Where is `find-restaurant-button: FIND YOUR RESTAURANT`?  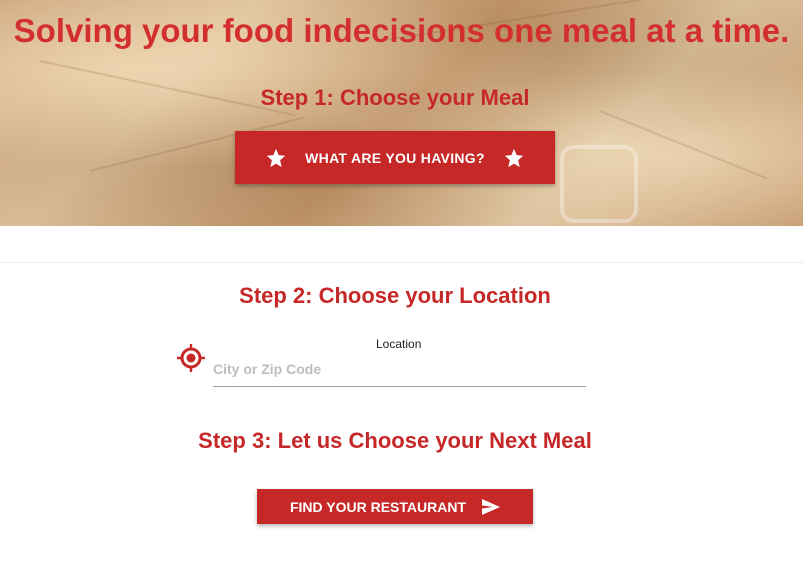
find-restaurant-button: FIND YOUR RESTAURANT is located at coordinates (395, 506).